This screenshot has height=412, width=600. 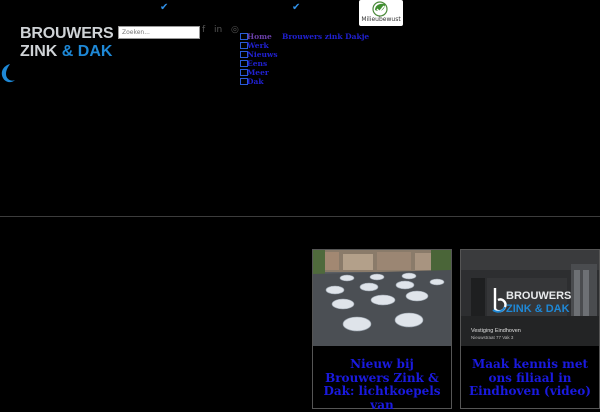 I want to click on image-logo-line2: ZINK & DAK, so click(x=538, y=309).